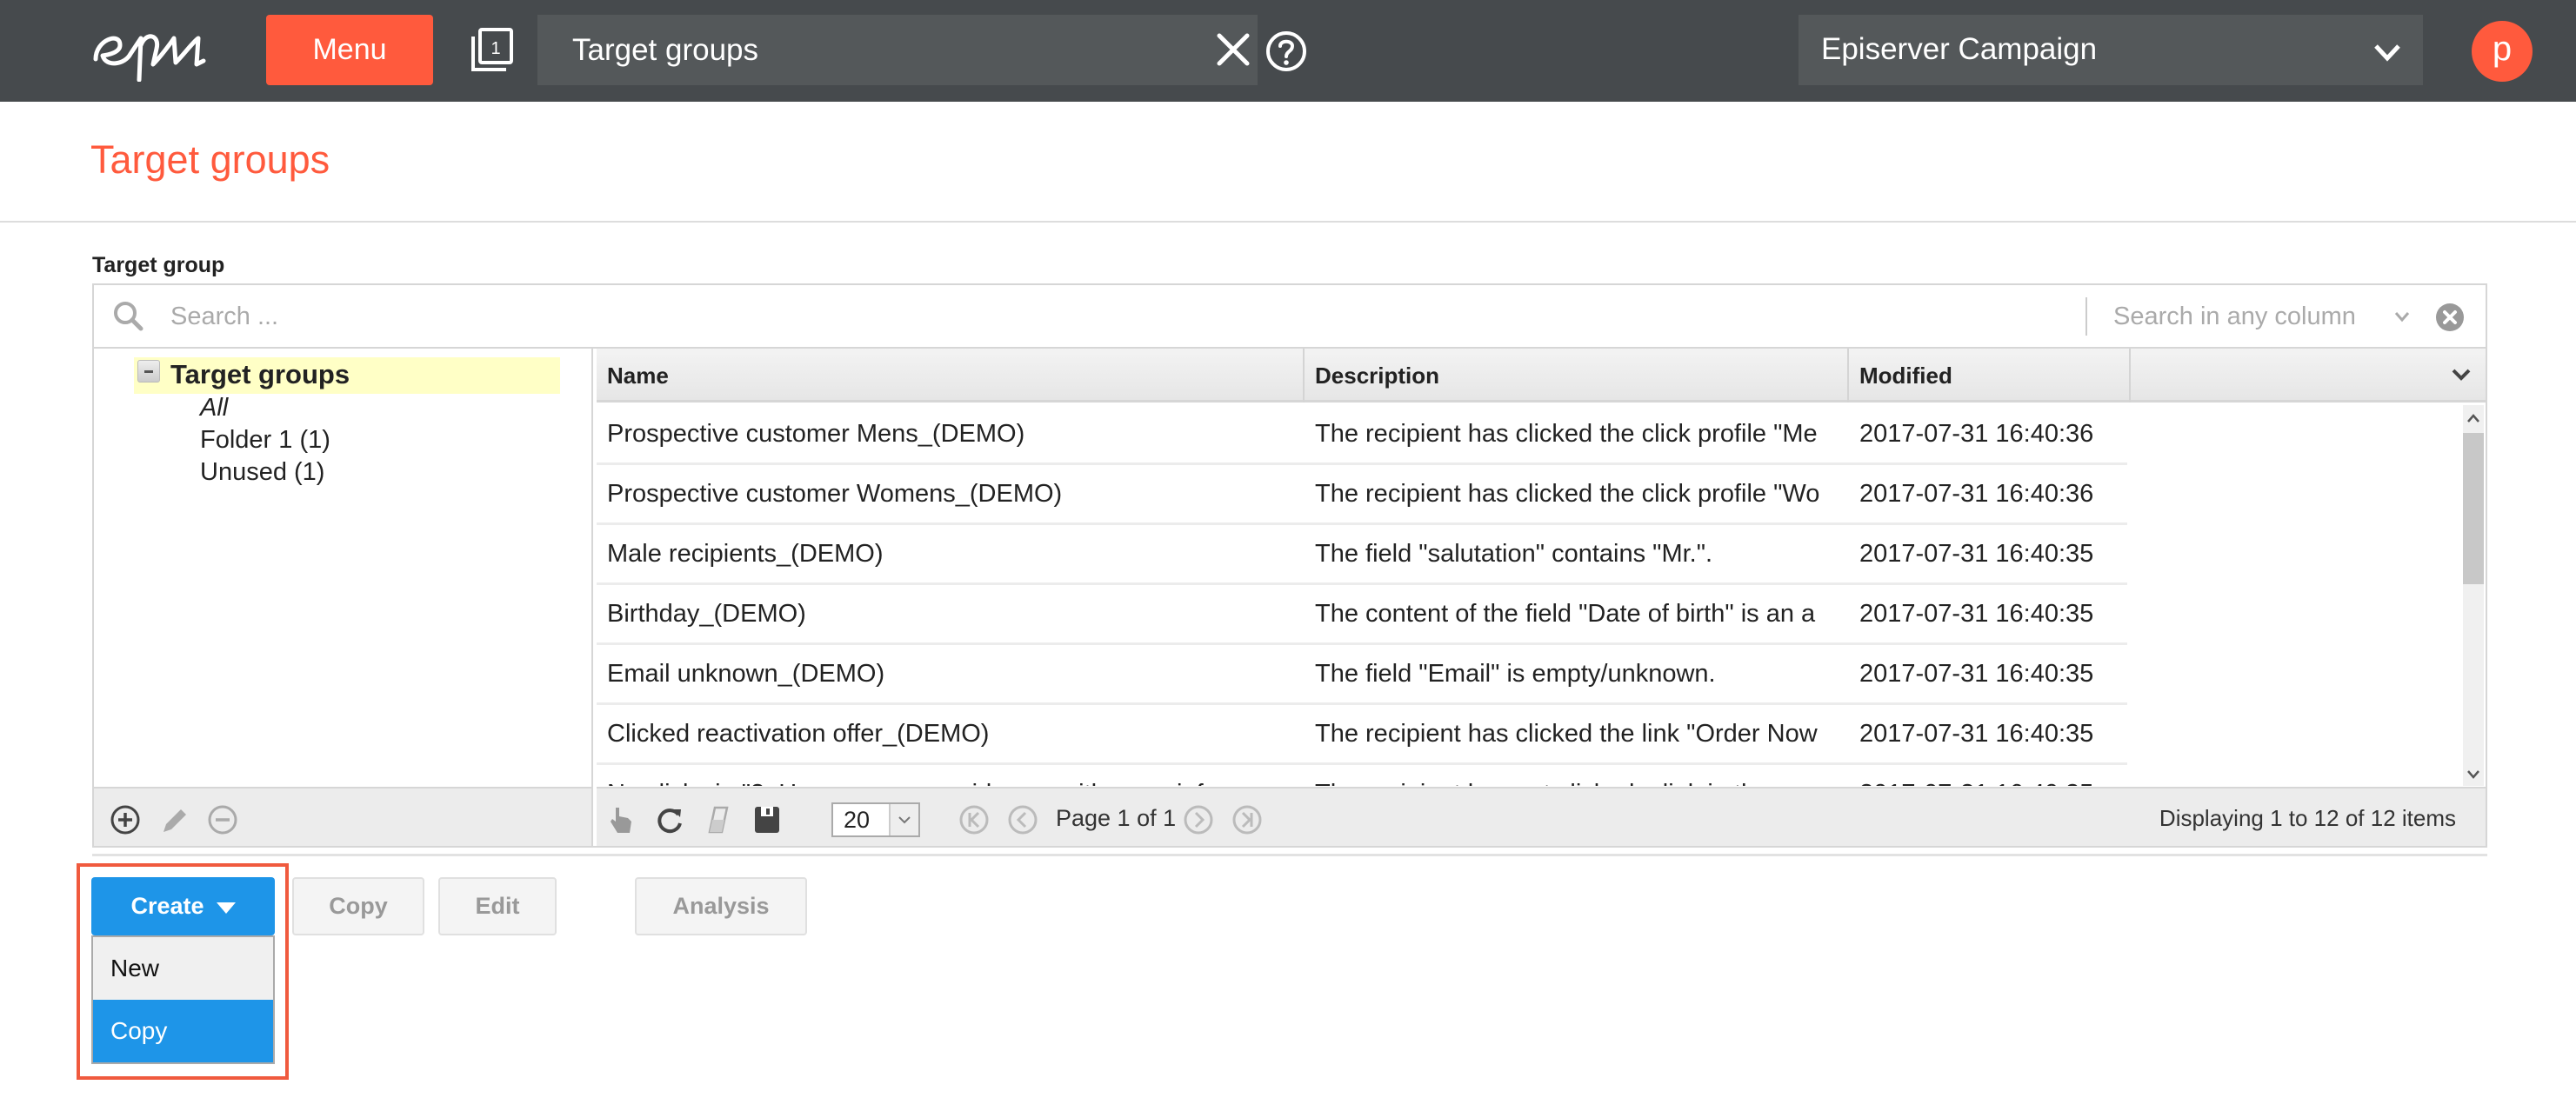 This screenshot has width=2576, height=1098. I want to click on tree-root-label: Target groups, so click(260, 374).